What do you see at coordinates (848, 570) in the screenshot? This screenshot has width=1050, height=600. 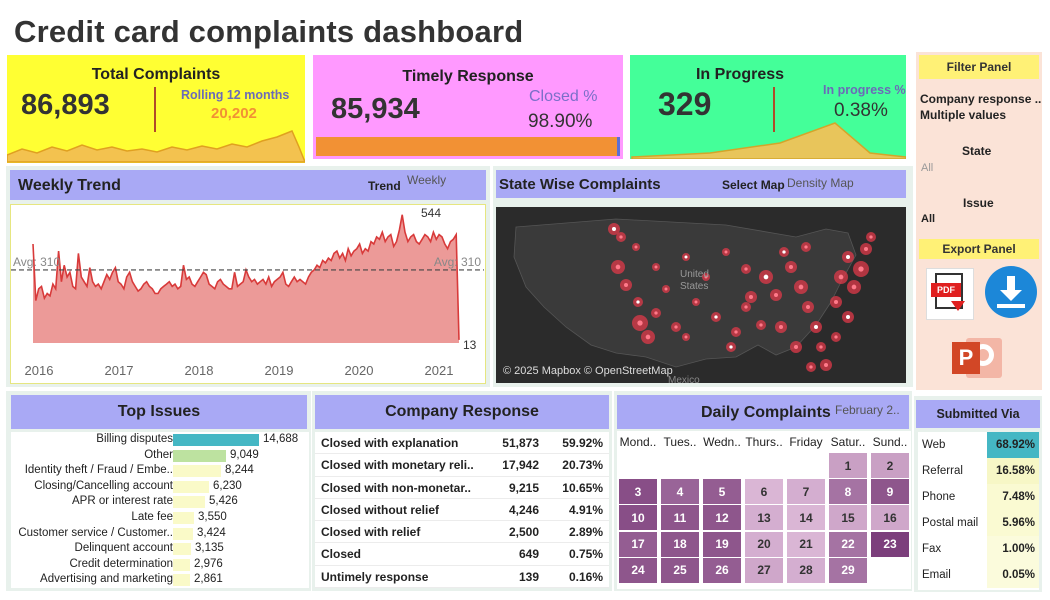 I see `calendar-day: 29` at bounding box center [848, 570].